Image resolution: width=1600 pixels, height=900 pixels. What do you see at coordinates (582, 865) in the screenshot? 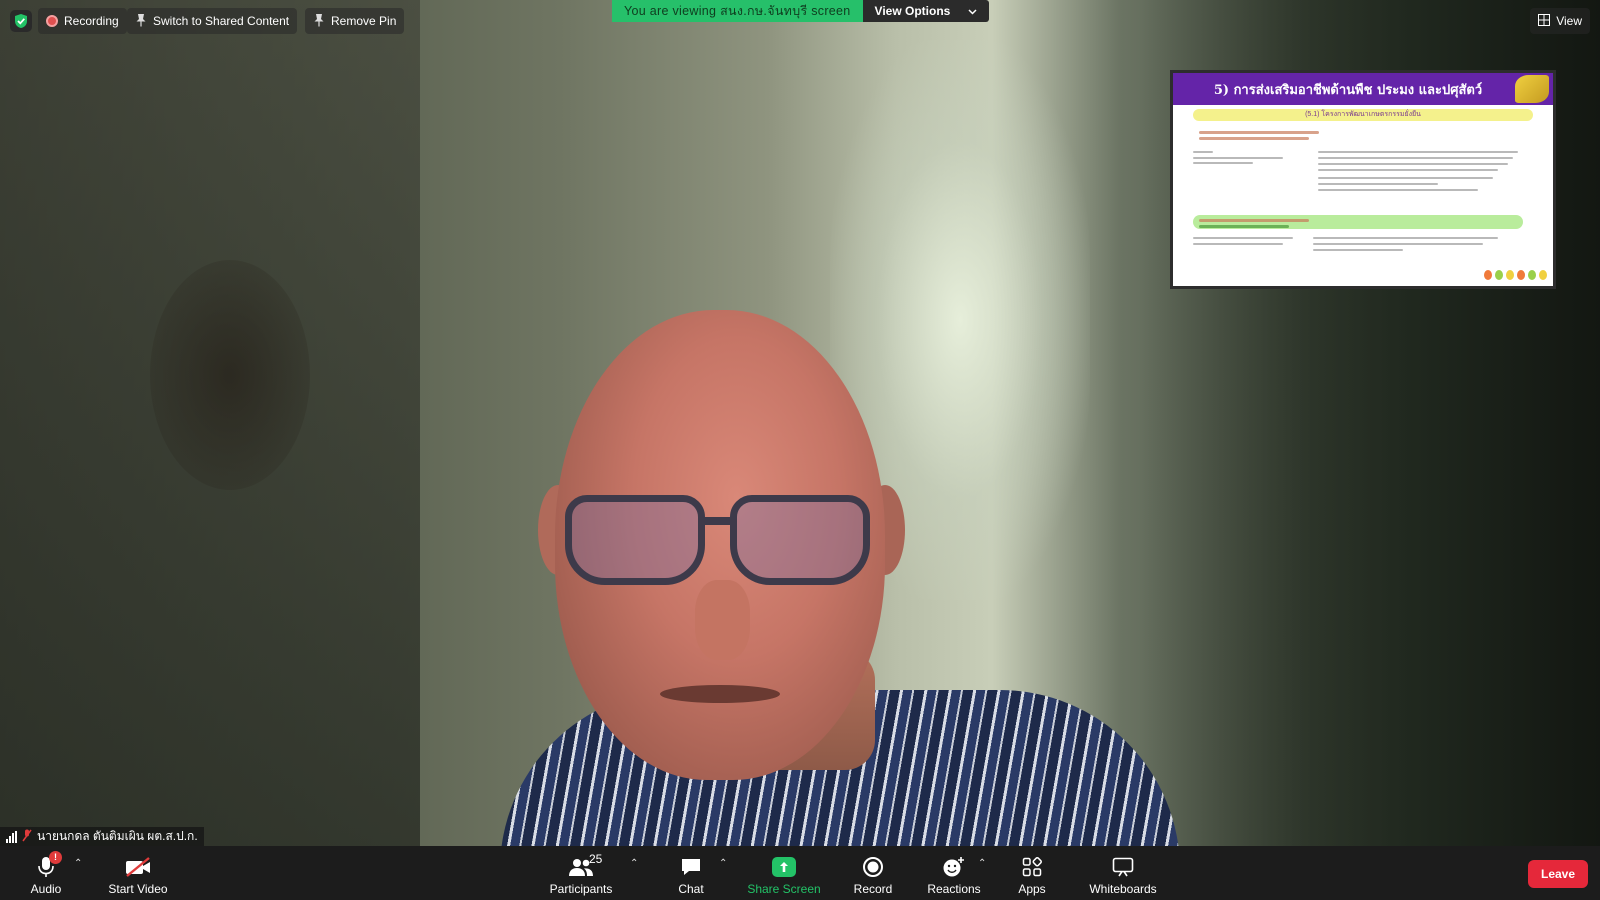
I see `participants-icon: 25` at bounding box center [582, 865].